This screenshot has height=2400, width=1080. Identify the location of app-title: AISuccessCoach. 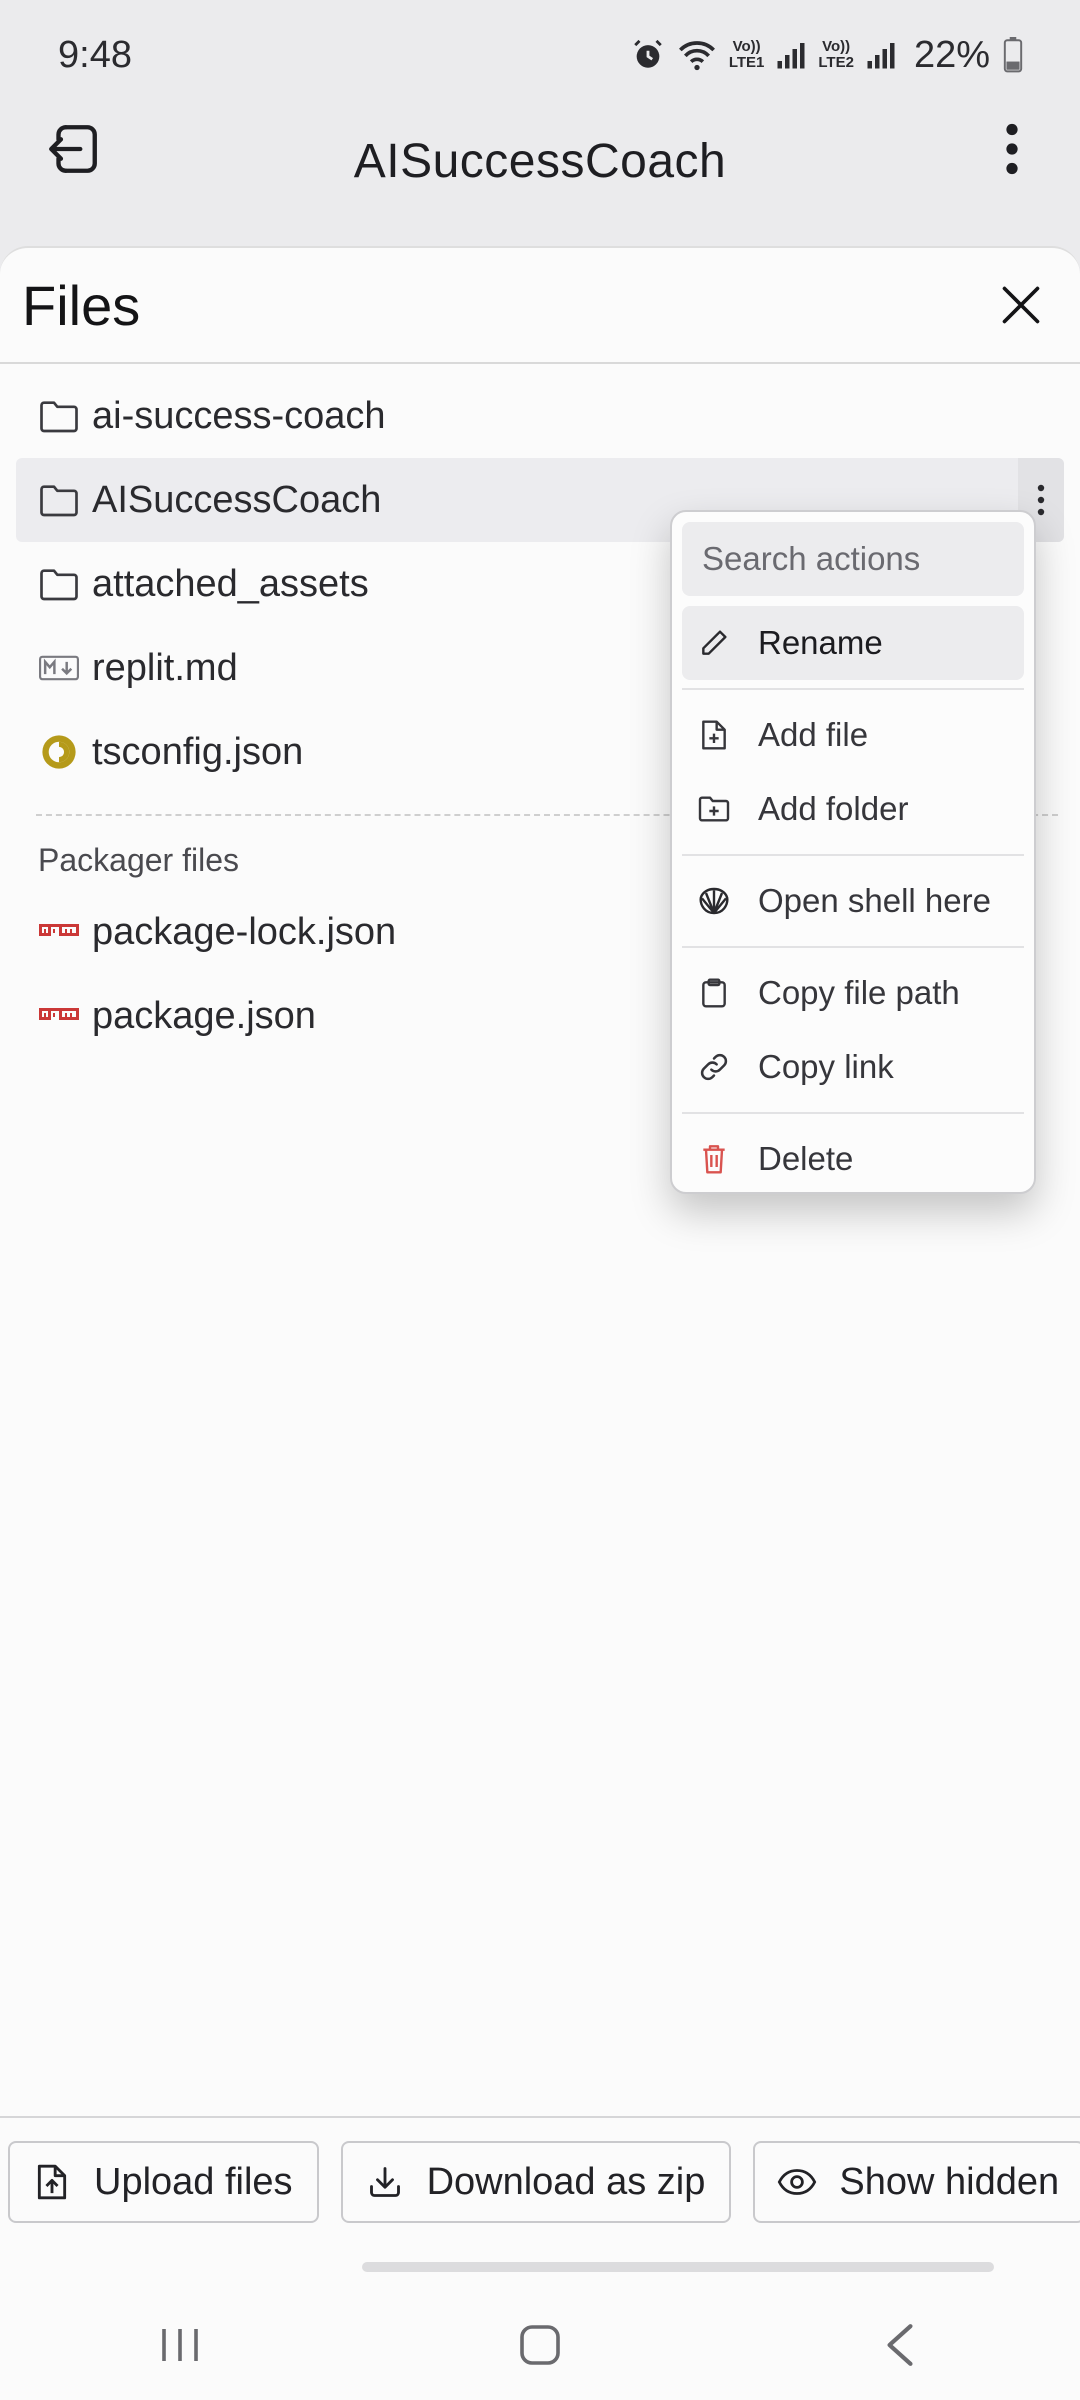
(540, 161).